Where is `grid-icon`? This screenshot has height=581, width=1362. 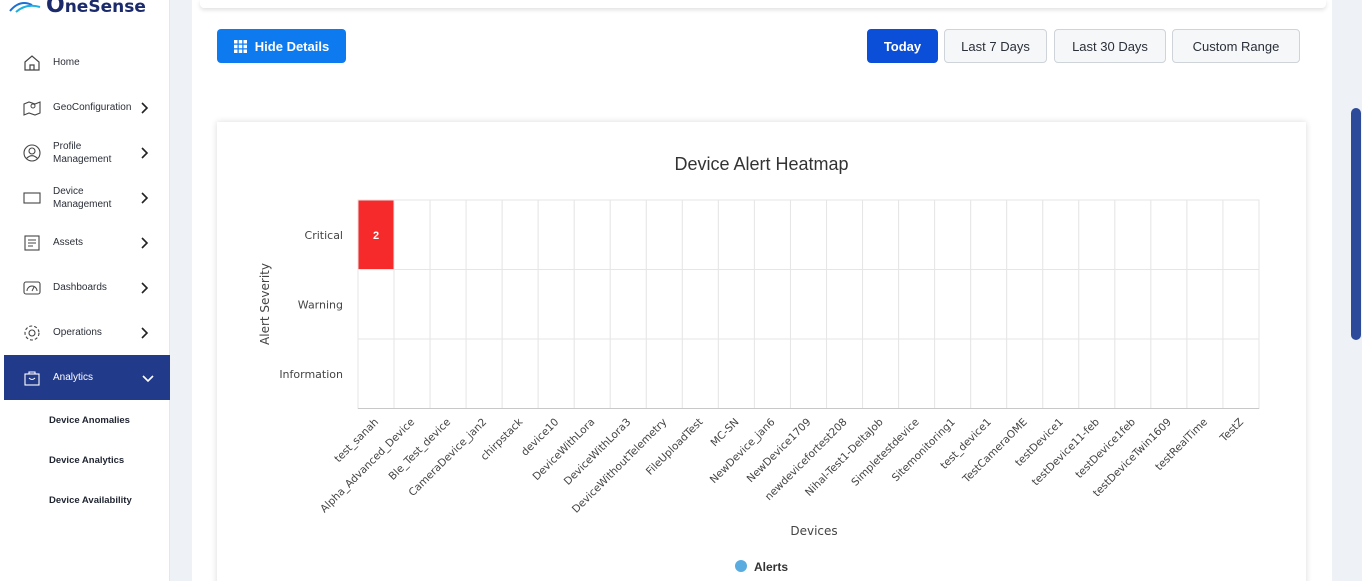
grid-icon is located at coordinates (240, 46).